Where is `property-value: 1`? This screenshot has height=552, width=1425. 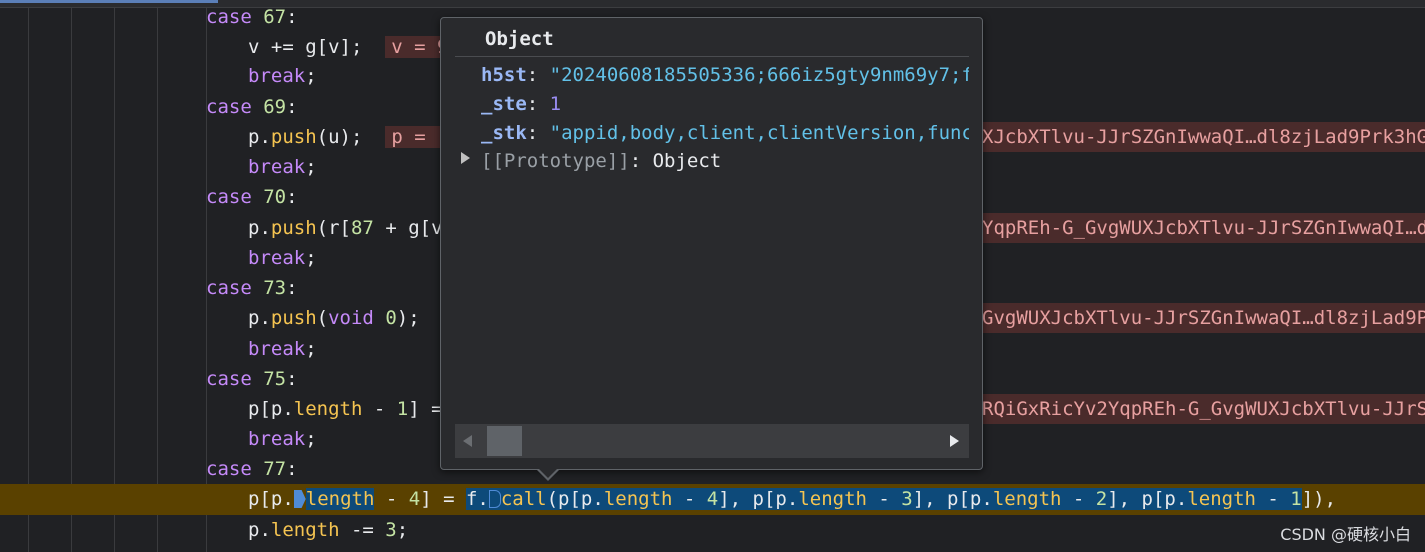
property-value: 1 is located at coordinates (555, 104).